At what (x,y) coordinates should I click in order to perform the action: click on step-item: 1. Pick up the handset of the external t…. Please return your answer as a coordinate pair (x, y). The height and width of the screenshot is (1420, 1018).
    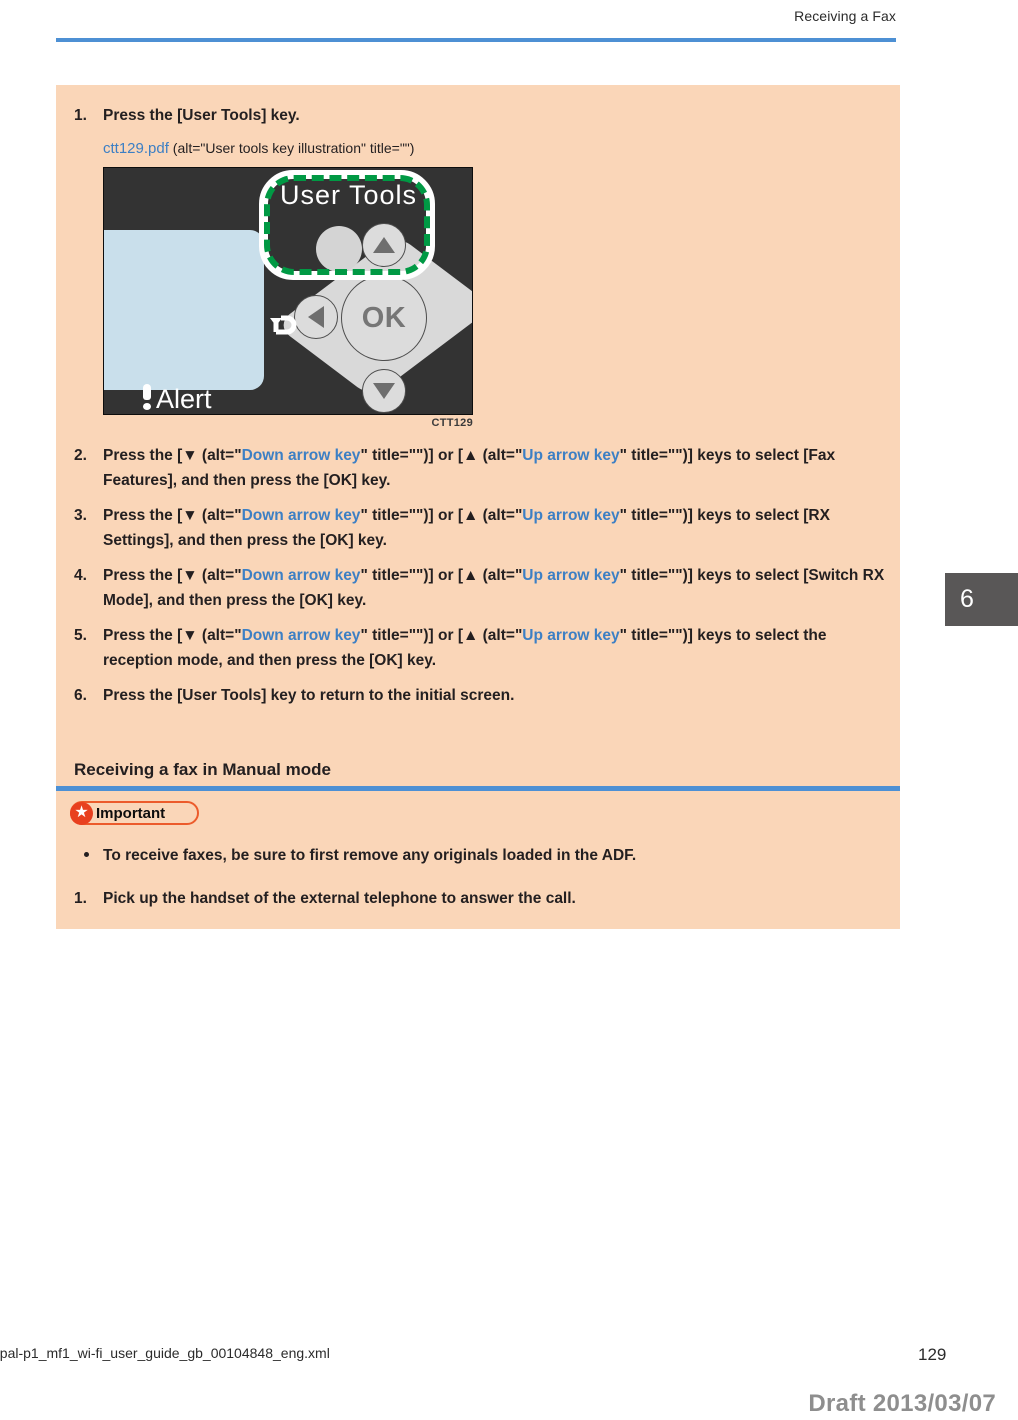
    Looking at the image, I should click on (478, 898).